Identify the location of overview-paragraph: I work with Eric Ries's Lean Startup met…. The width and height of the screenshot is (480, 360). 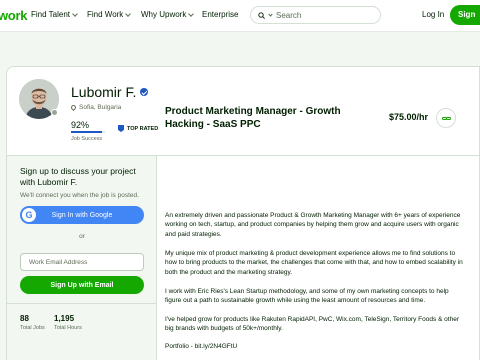
(307, 296).